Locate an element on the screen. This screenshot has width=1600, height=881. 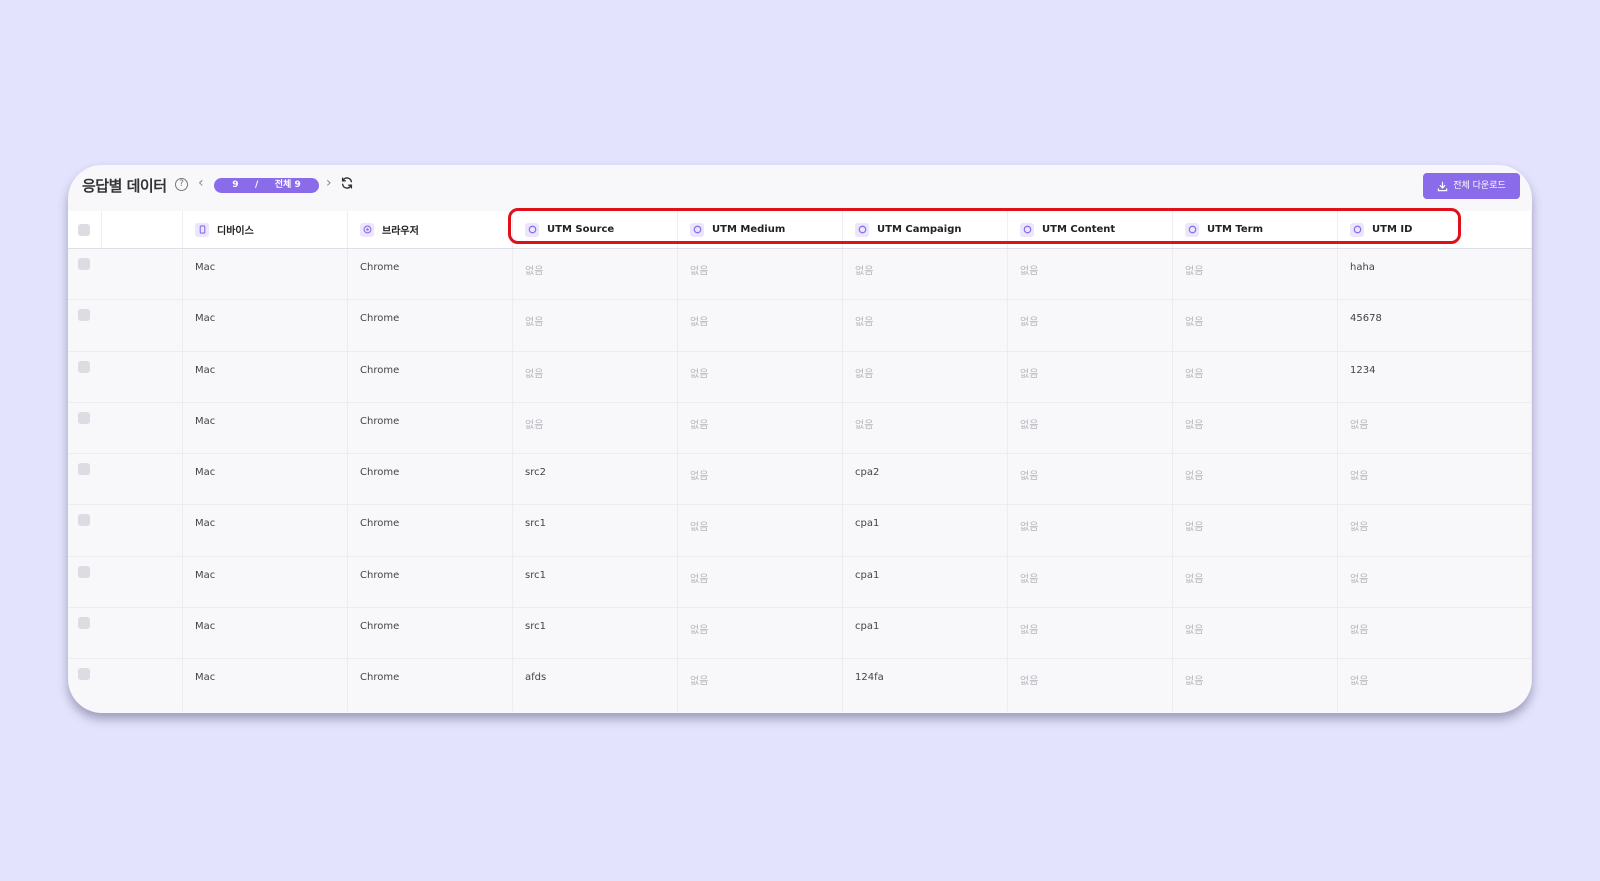
table-row: Mac Chrome src2 없음 cpa2 없음 없음 없음 is located at coordinates (800, 480).